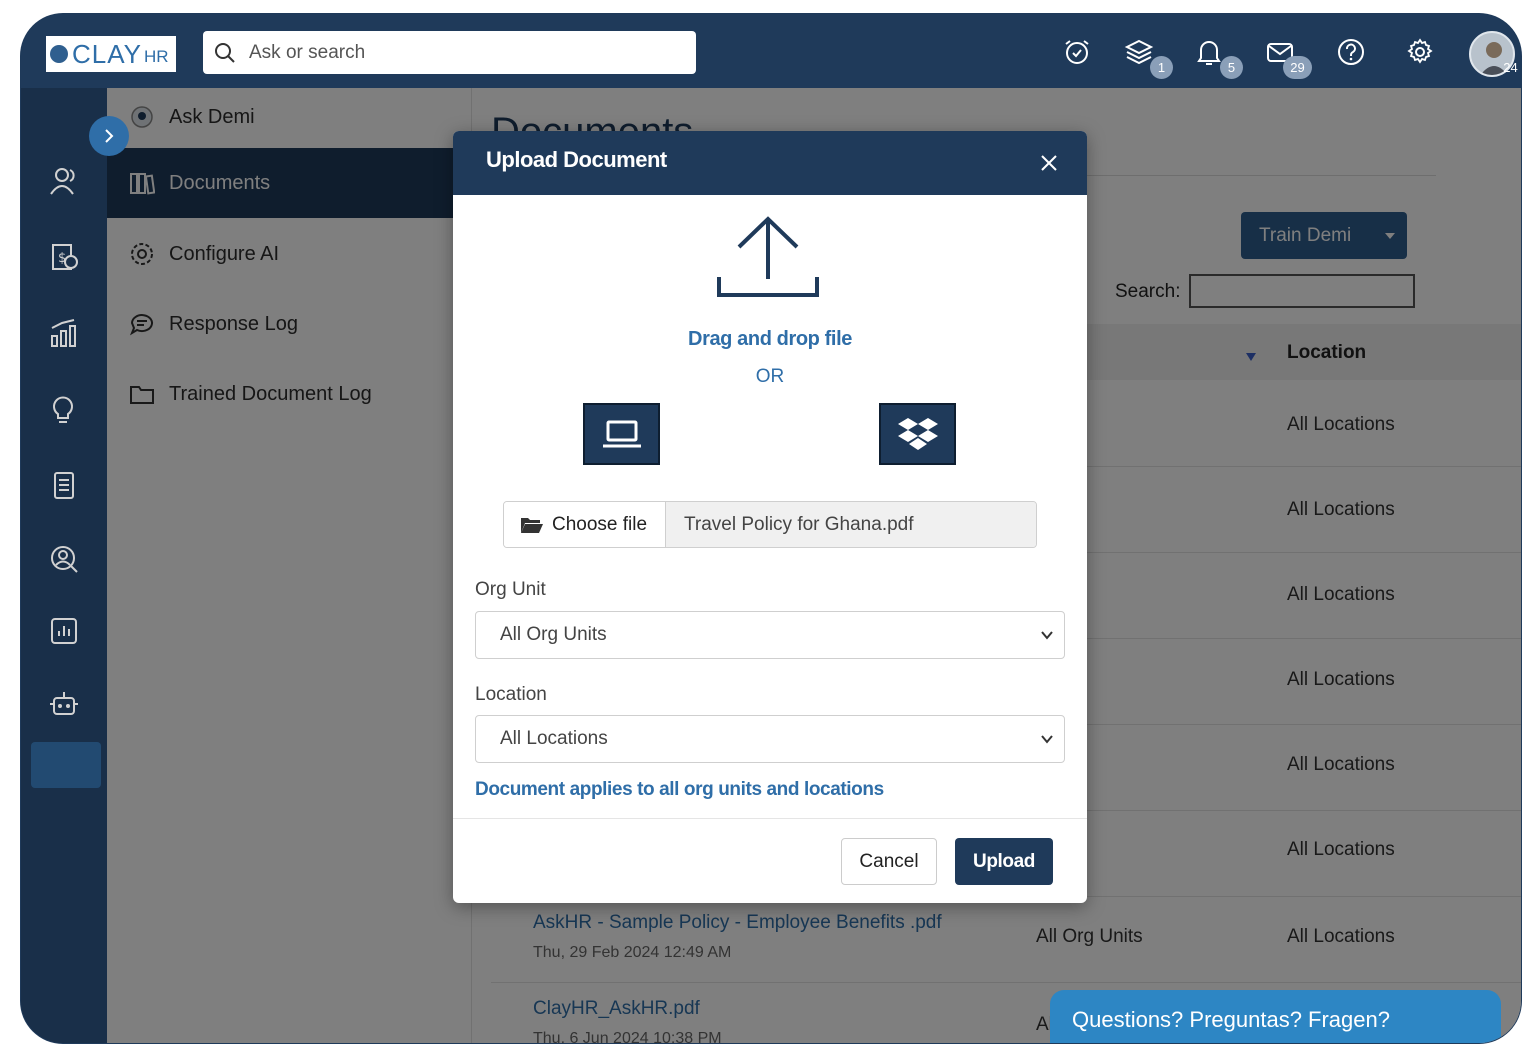 Image resolution: width=1533 pixels, height=1047 pixels. What do you see at coordinates (59, 54) in the screenshot?
I see `logo-mark-icon` at bounding box center [59, 54].